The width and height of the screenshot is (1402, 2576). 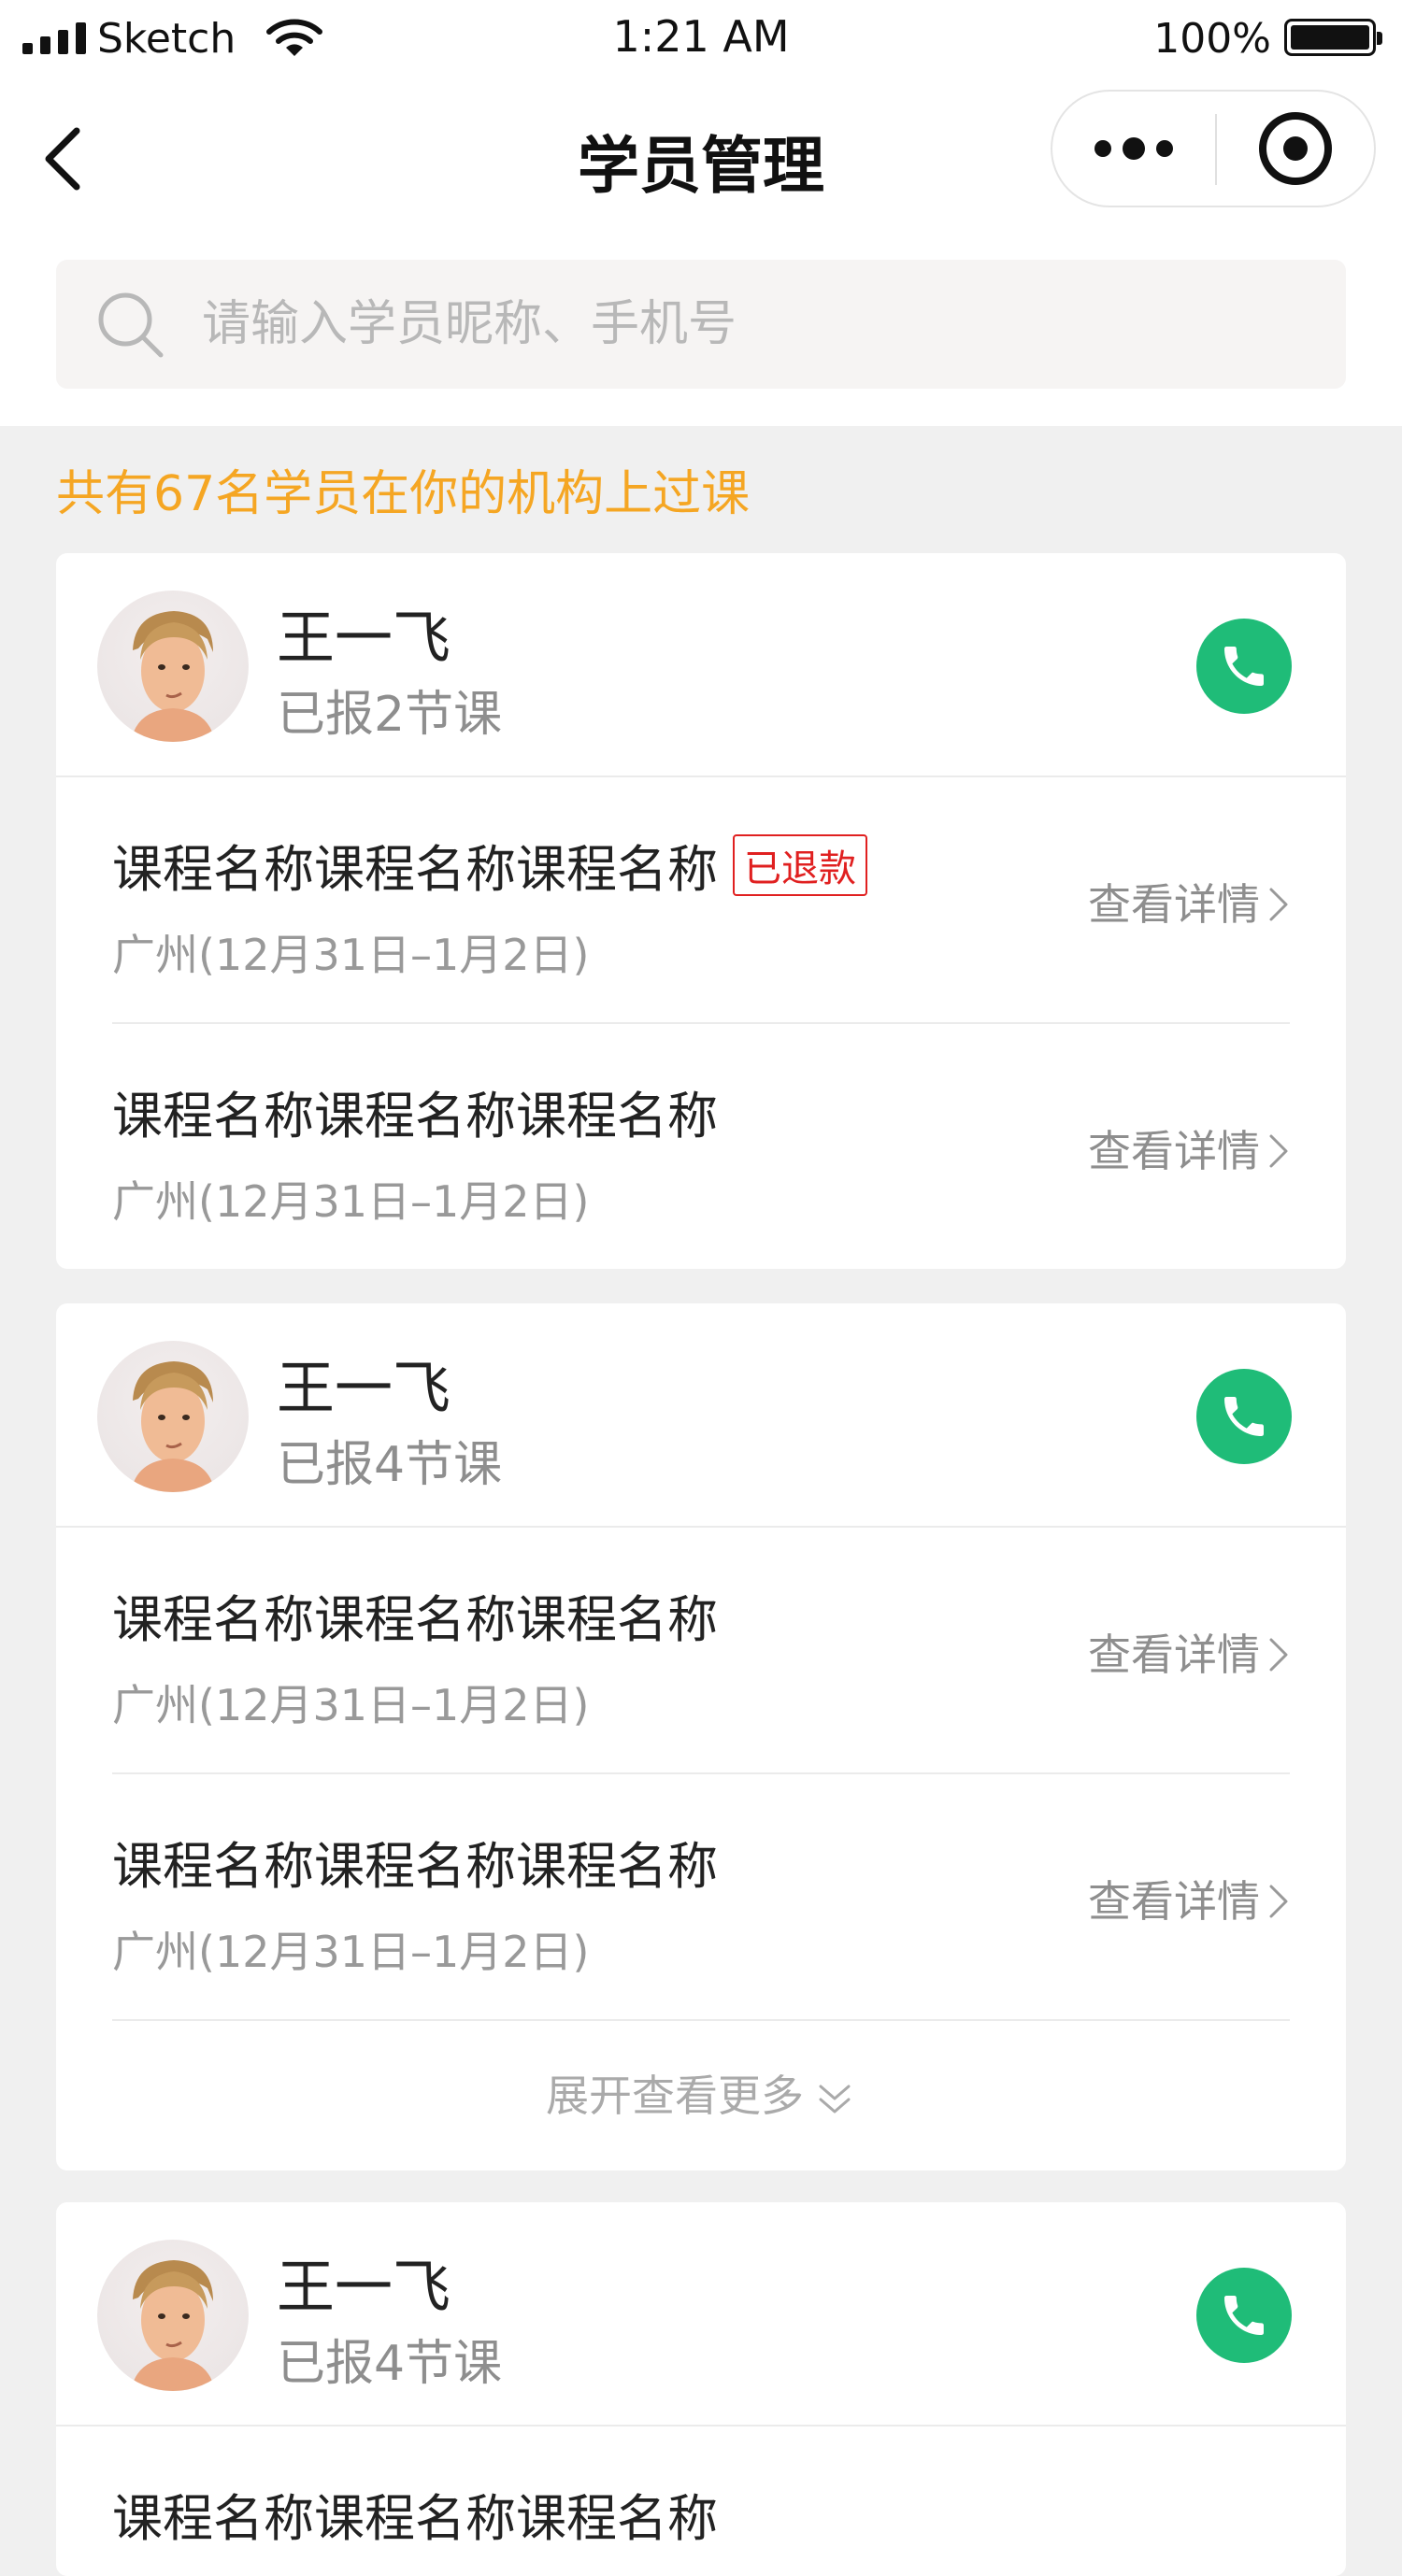 I want to click on course-row: 课程名称课程名称课程名称 已退款 广州(12月31日–1月2日) 查看详情, so click(x=701, y=900).